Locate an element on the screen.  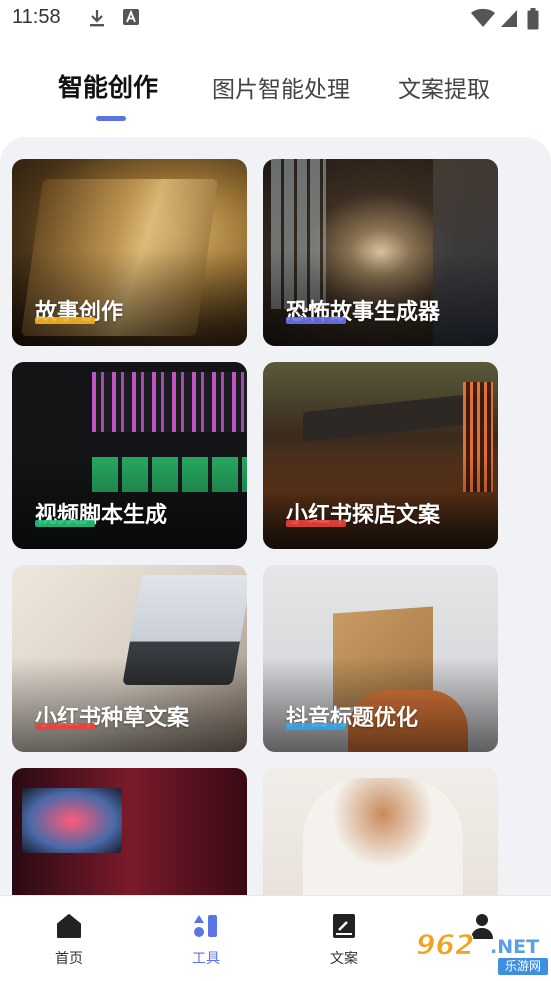
site-watermark: 962 .NET 乐游网 is located at coordinates (480, 952).